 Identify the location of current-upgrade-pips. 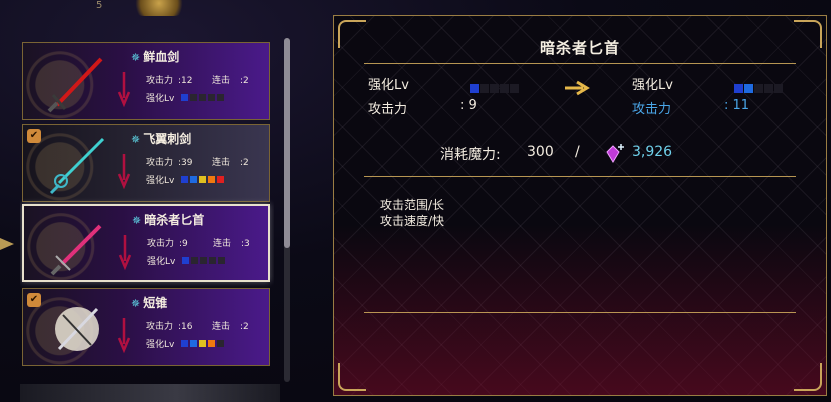
(495, 87).